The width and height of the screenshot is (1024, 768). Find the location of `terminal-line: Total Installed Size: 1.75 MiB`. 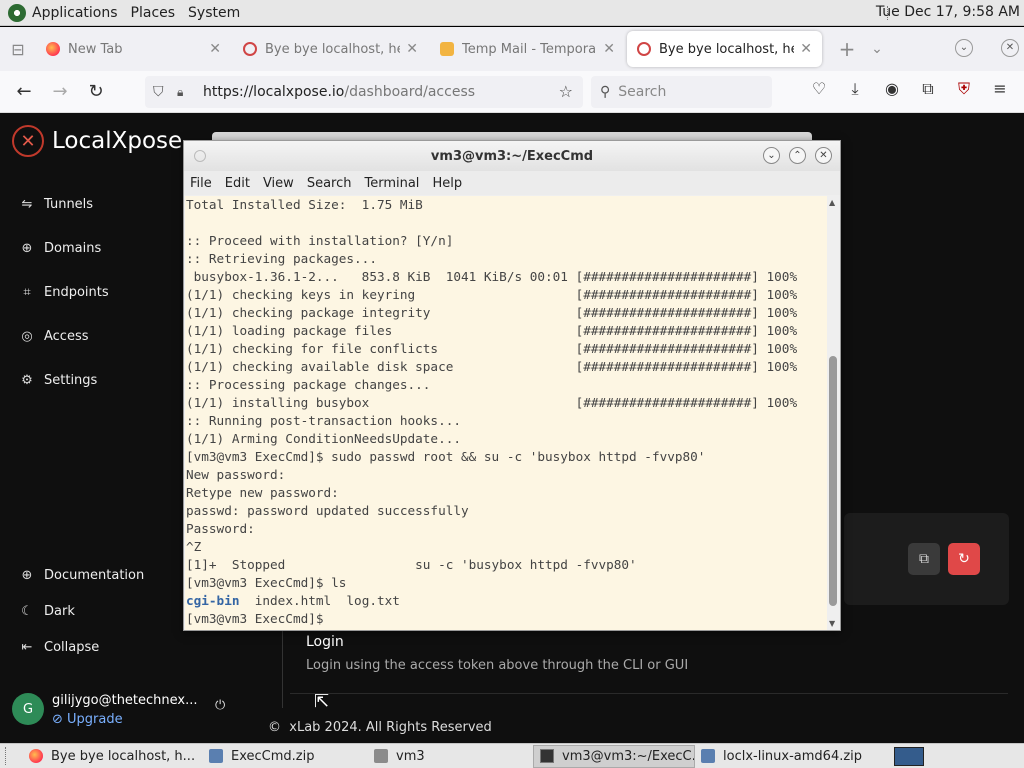

terminal-line: Total Installed Size: 1.75 MiB is located at coordinates (304, 204).